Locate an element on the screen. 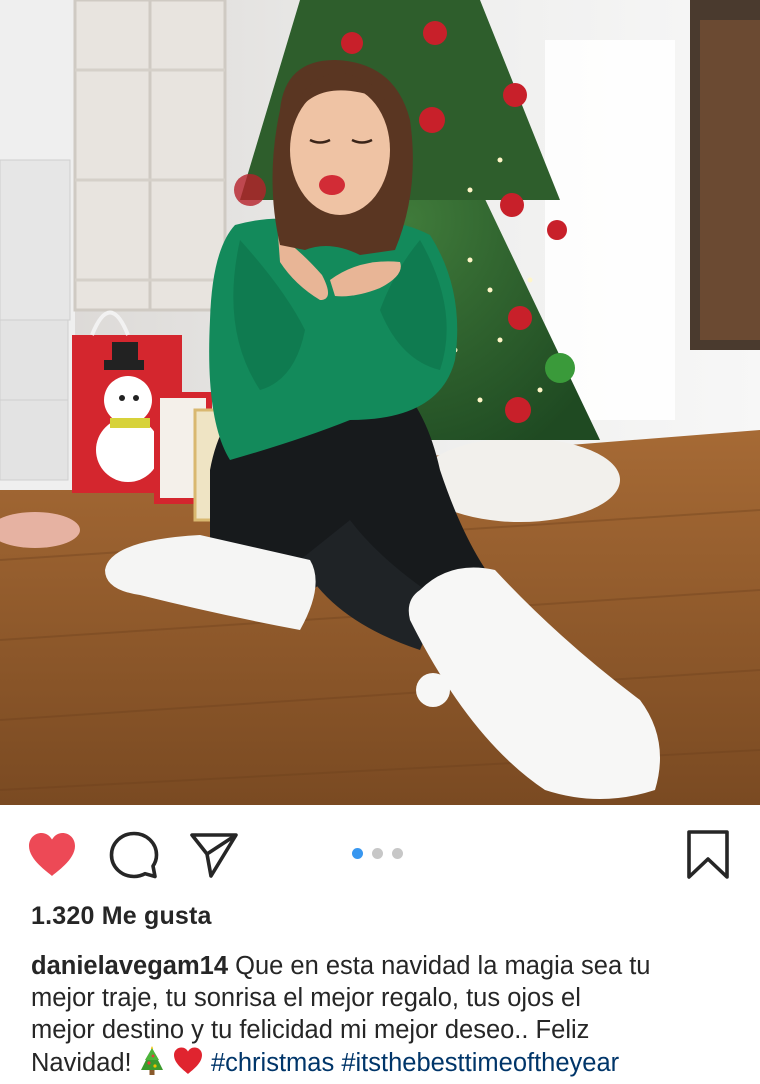 The width and height of the screenshot is (760, 1084). like-button is located at coordinates (52, 855).